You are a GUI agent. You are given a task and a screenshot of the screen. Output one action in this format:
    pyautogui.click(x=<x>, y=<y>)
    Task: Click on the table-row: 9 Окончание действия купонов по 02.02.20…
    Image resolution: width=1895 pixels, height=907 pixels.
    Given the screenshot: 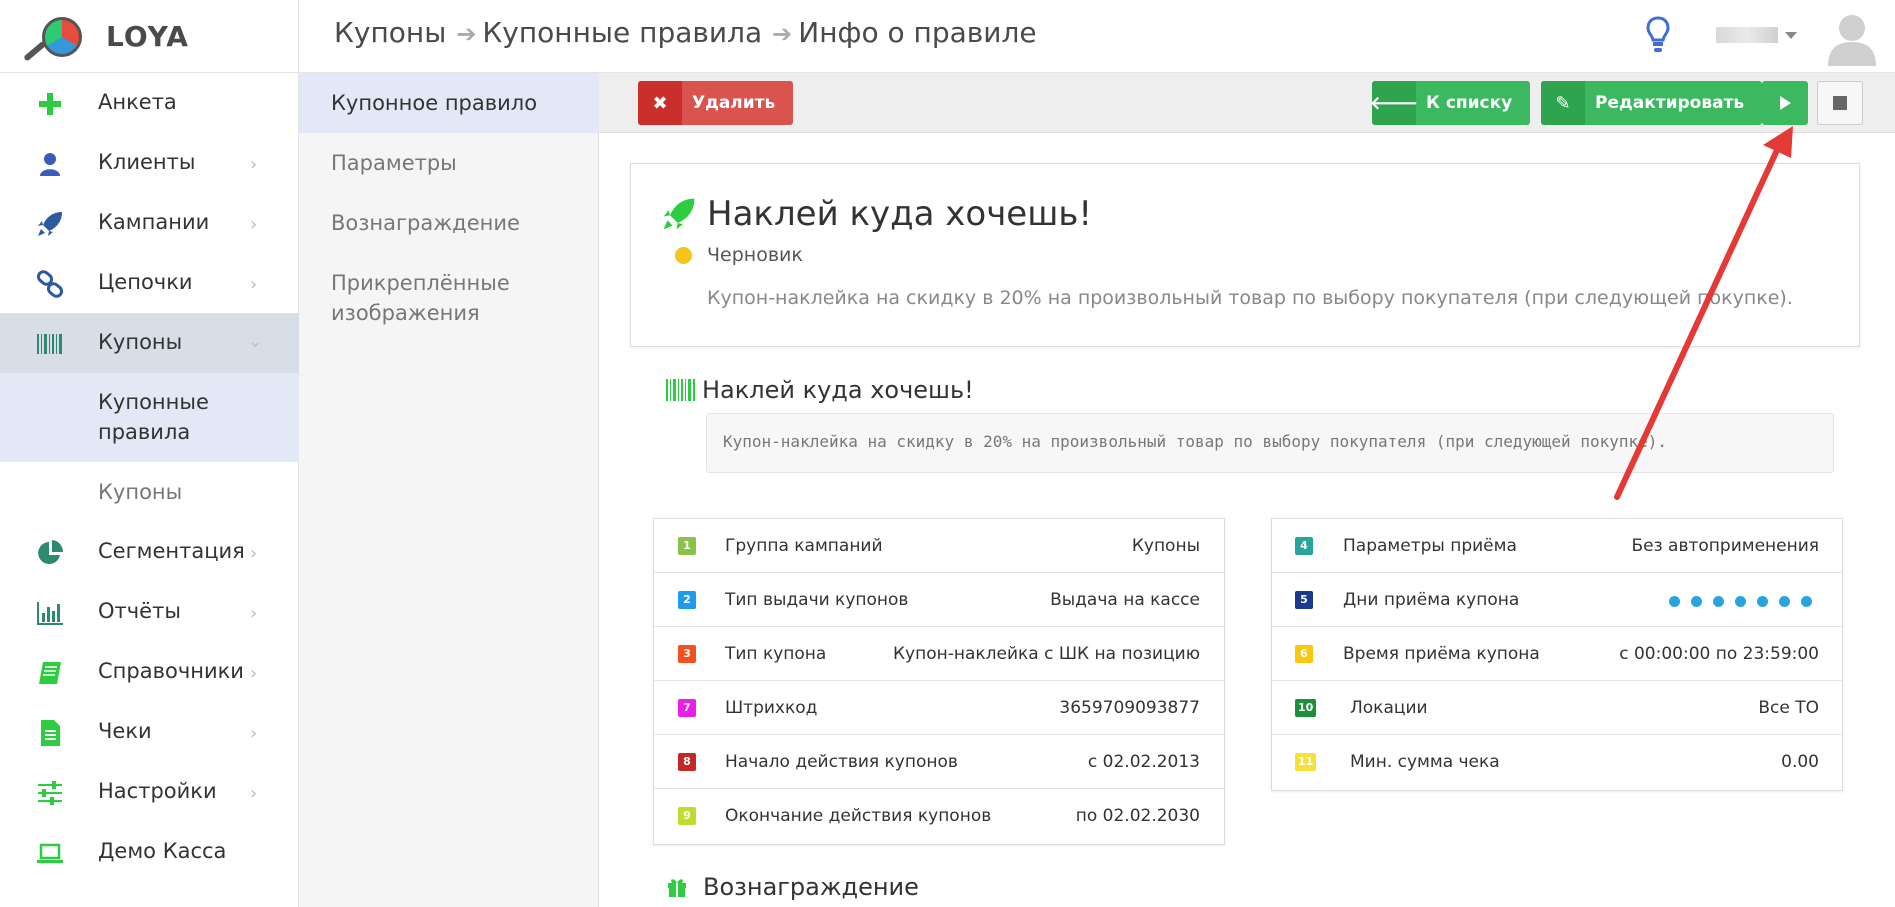 What is the action you would take?
    pyautogui.click(x=939, y=816)
    